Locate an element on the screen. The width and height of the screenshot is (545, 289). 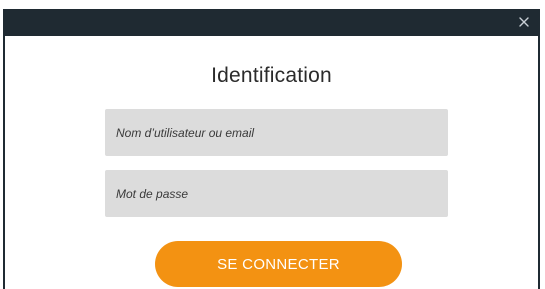
username-field is located at coordinates (276, 132).